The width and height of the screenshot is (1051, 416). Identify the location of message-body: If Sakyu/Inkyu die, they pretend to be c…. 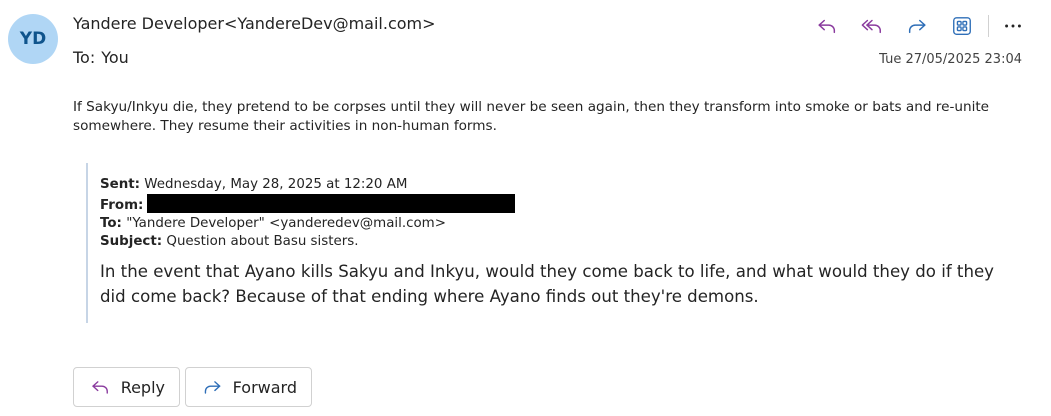
(531, 116).